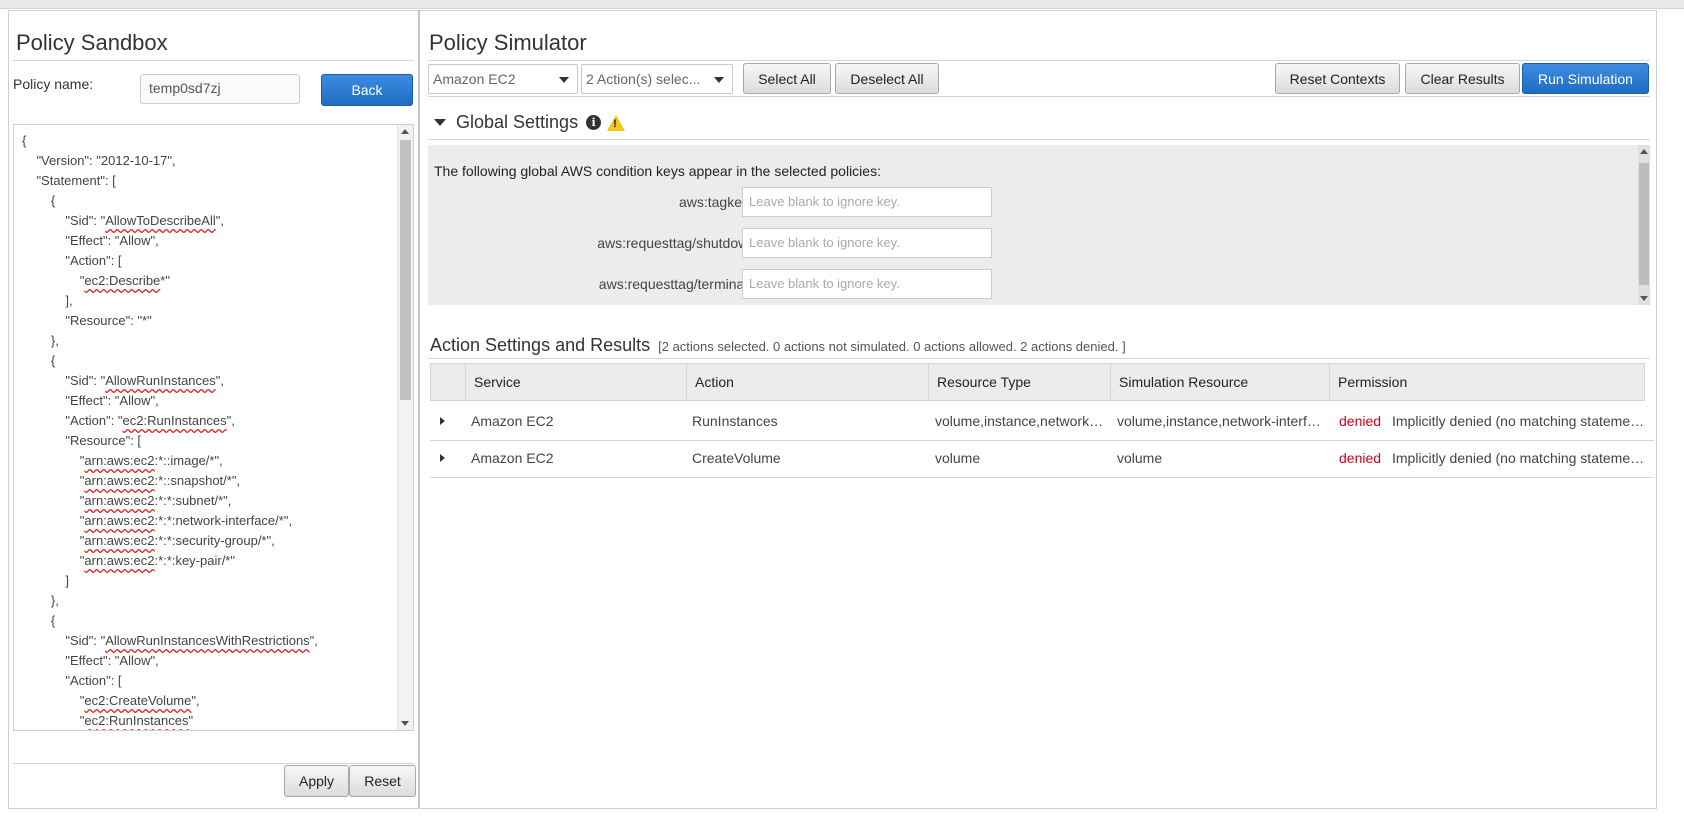 The width and height of the screenshot is (1684, 822). Describe the element at coordinates (1019, 382) in the screenshot. I see `column-header-resource-type: Resource Type` at that location.